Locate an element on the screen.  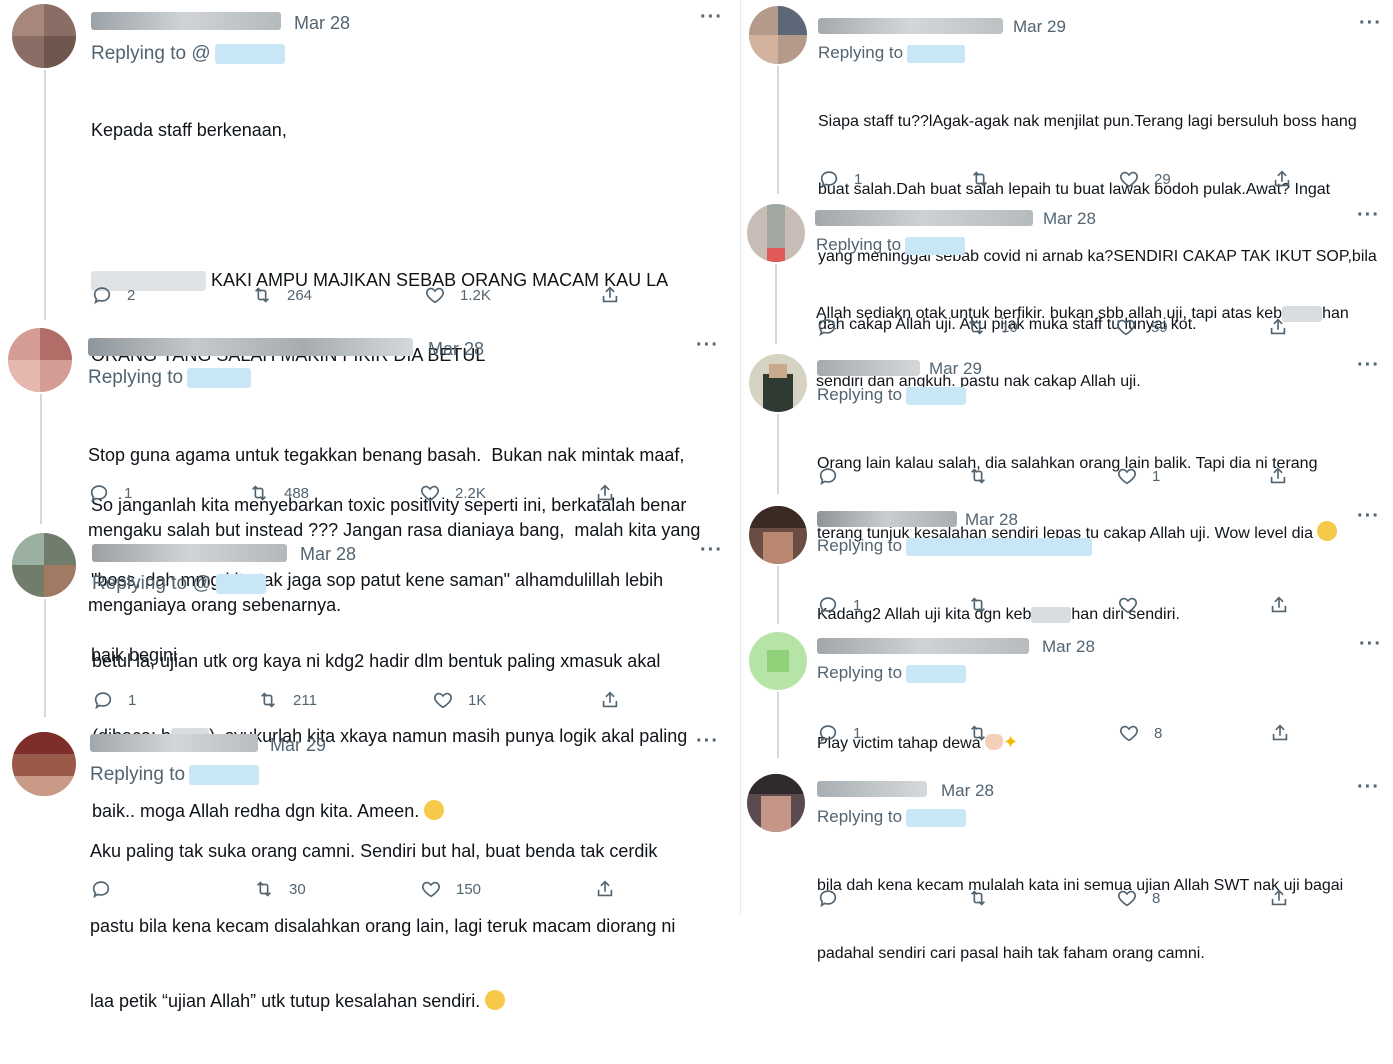
like-button: 59 is located at coordinates (1141, 327).